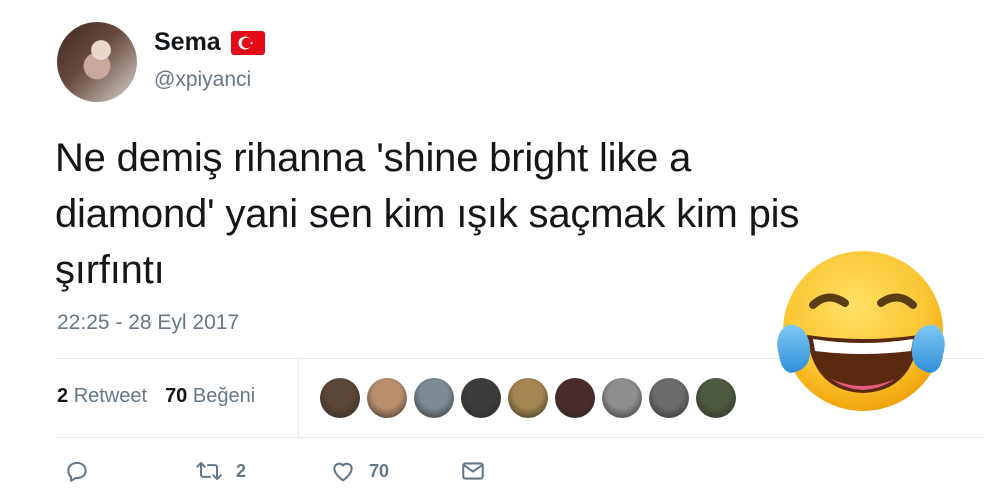  I want to click on like-button: 70, so click(359, 471).